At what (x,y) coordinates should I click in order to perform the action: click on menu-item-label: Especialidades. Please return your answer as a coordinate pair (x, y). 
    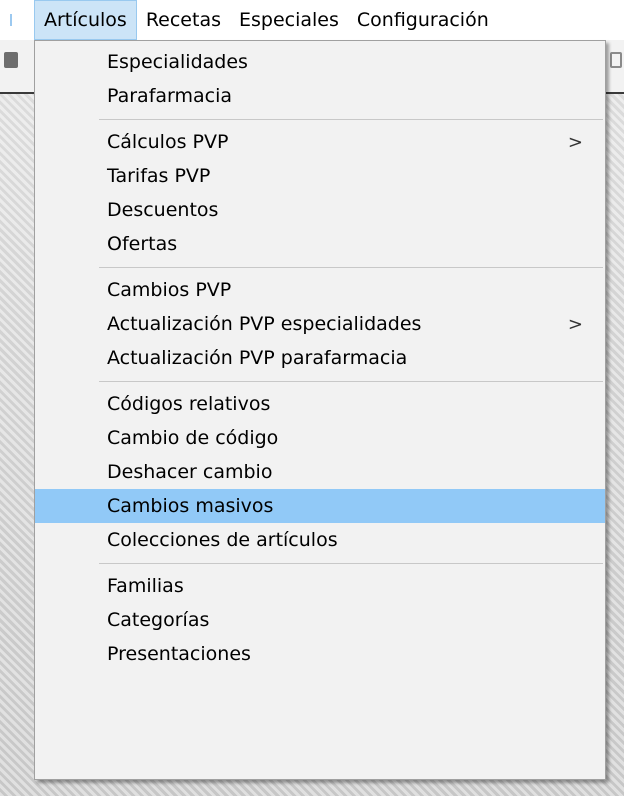
    Looking at the image, I should click on (177, 62).